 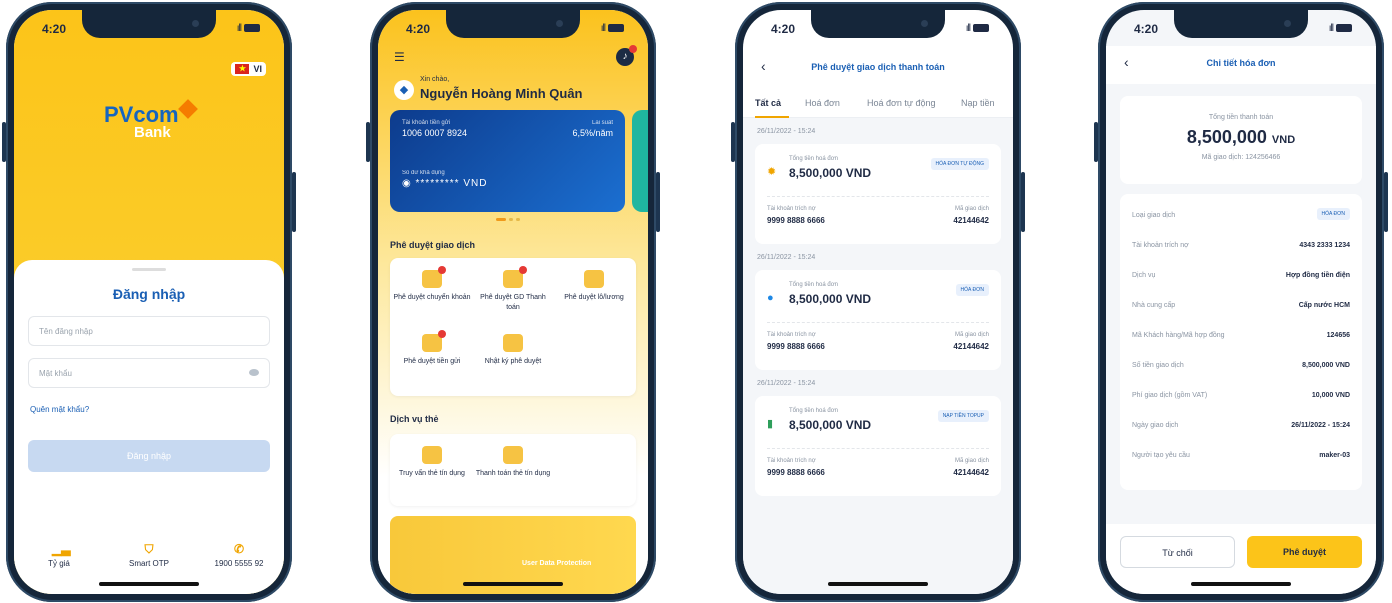 What do you see at coordinates (594, 297) in the screenshot?
I see `tile-label: Phê duyệt lô/lương` at bounding box center [594, 297].